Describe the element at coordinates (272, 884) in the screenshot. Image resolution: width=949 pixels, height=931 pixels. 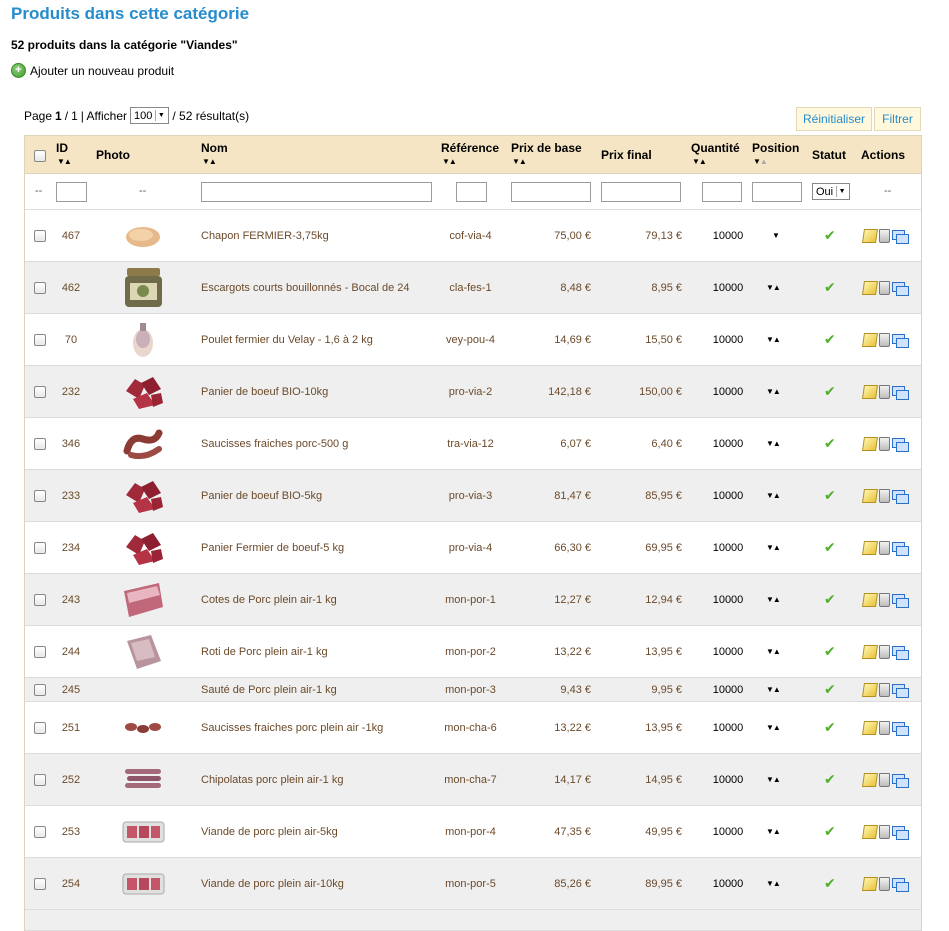
I see `cell-name: Viande de porc plein air-10kg` at that location.